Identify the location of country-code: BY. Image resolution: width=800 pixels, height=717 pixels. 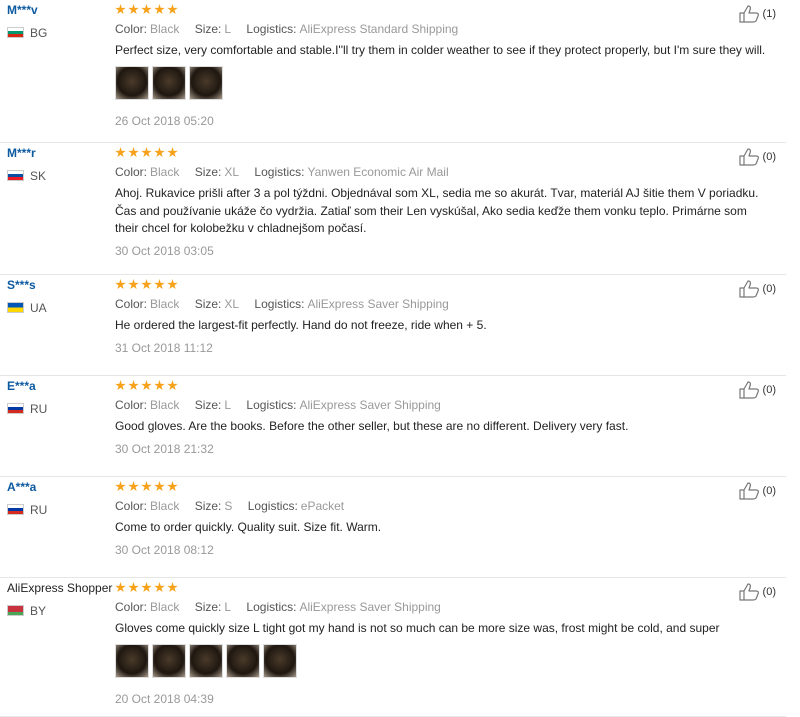
(38, 611).